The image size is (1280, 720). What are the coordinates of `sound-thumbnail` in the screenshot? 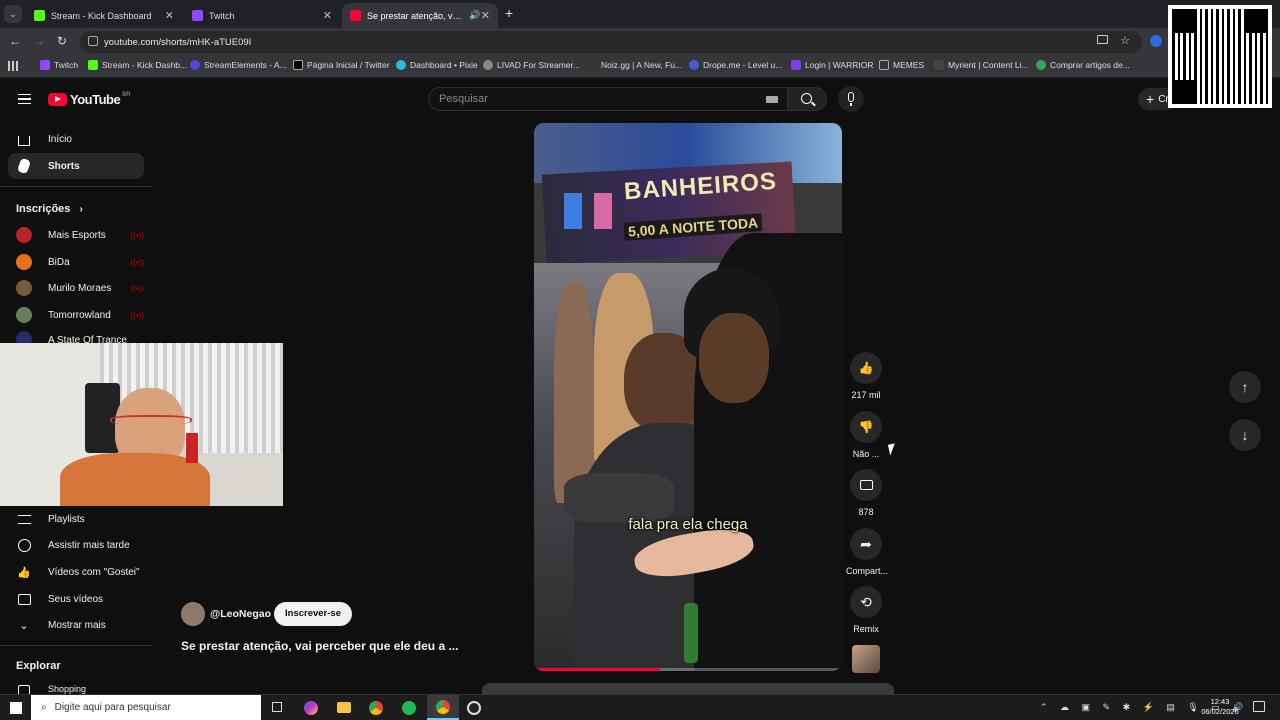 It's located at (866, 659).